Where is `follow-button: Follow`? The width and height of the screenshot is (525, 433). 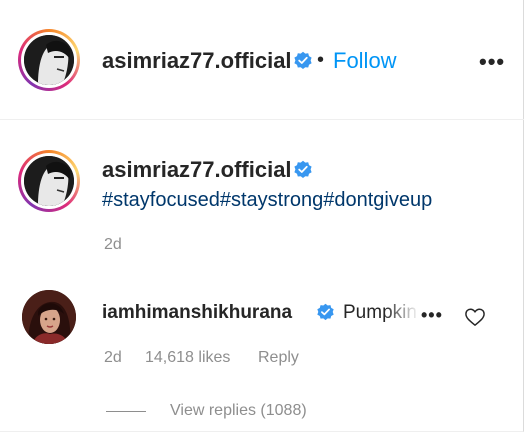
follow-button: Follow is located at coordinates (365, 61).